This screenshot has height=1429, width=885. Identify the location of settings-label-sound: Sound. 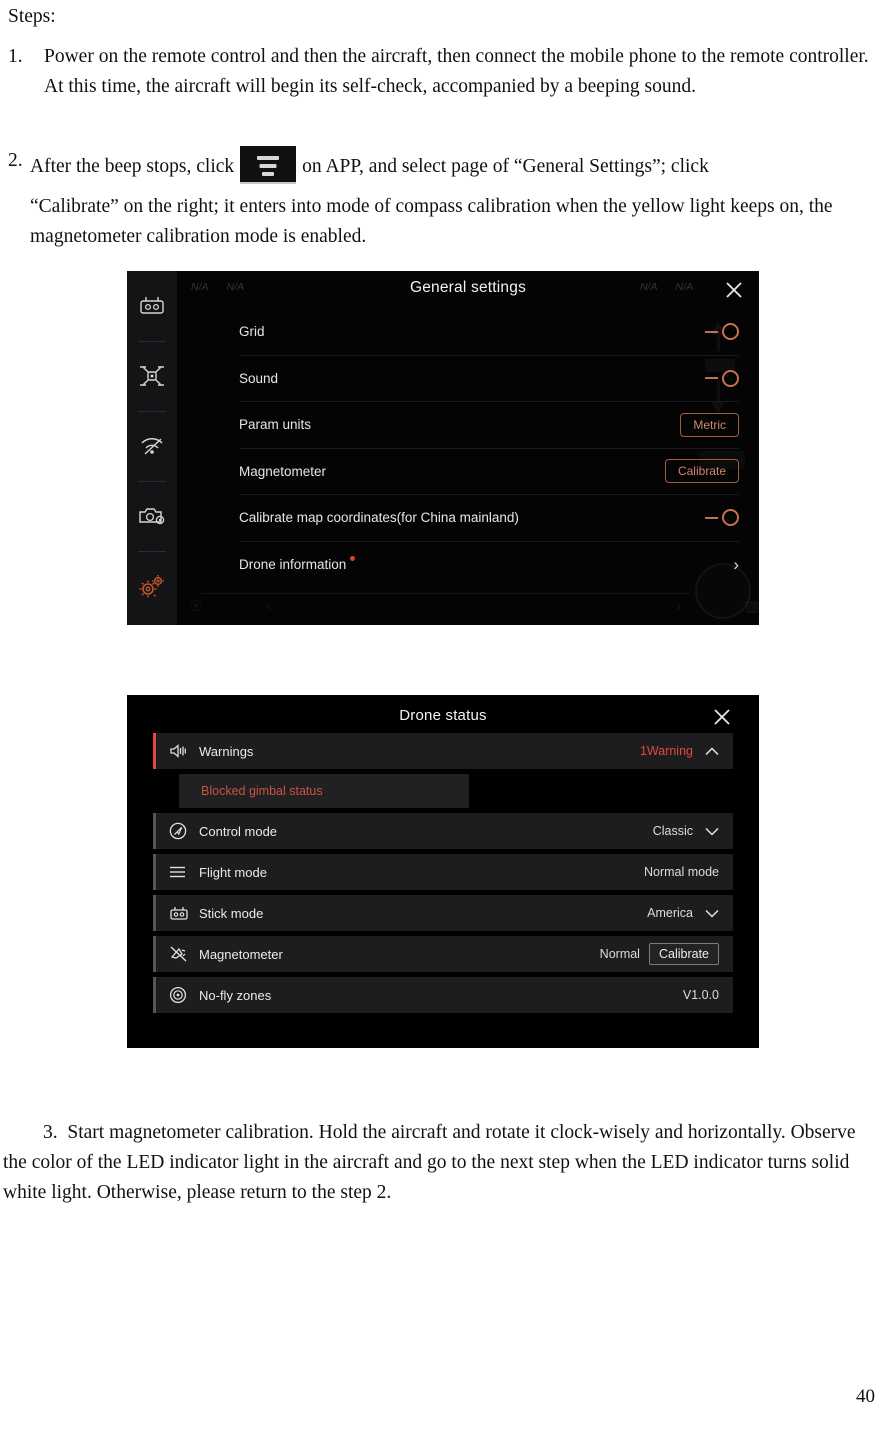
(259, 378).